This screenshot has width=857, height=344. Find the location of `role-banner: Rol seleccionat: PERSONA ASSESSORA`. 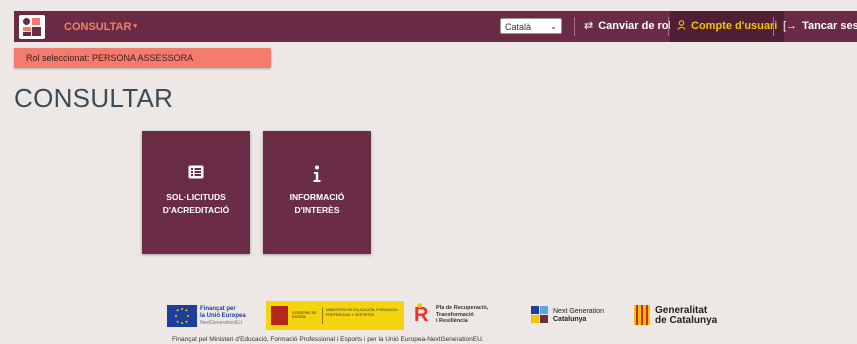

role-banner: Rol seleccionat: PERSONA ASSESSORA is located at coordinates (142, 58).